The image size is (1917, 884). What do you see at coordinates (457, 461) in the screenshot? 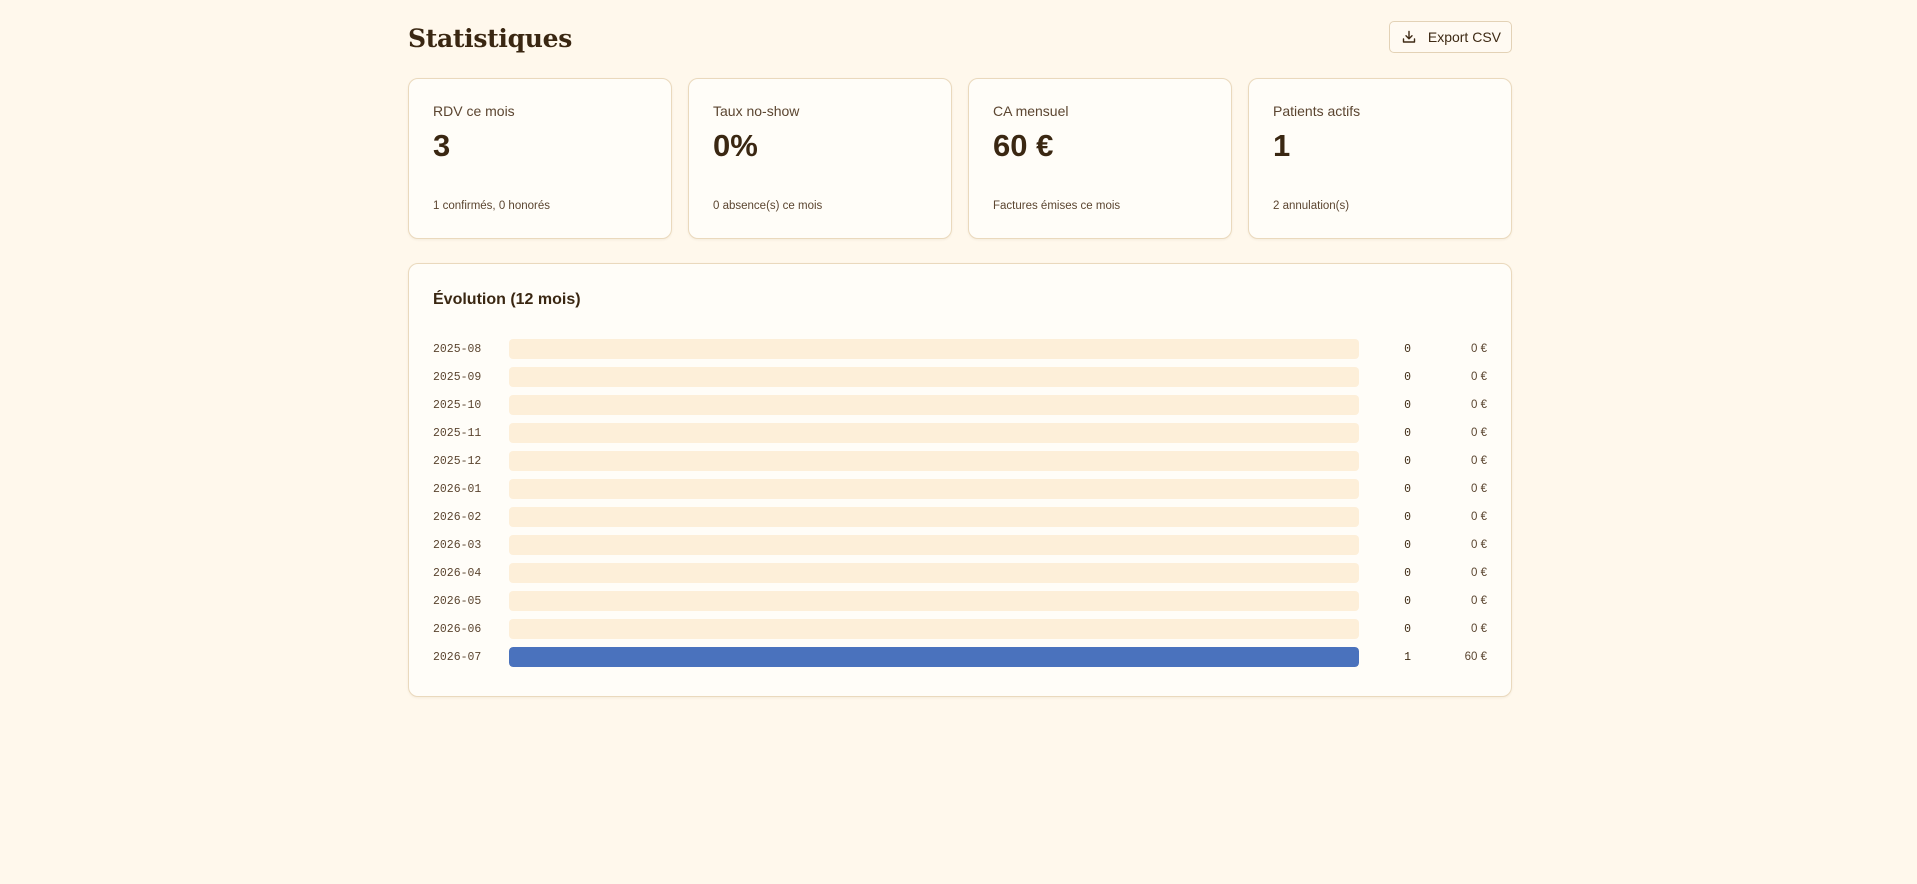
I see `evolution-month: 2025-12` at bounding box center [457, 461].